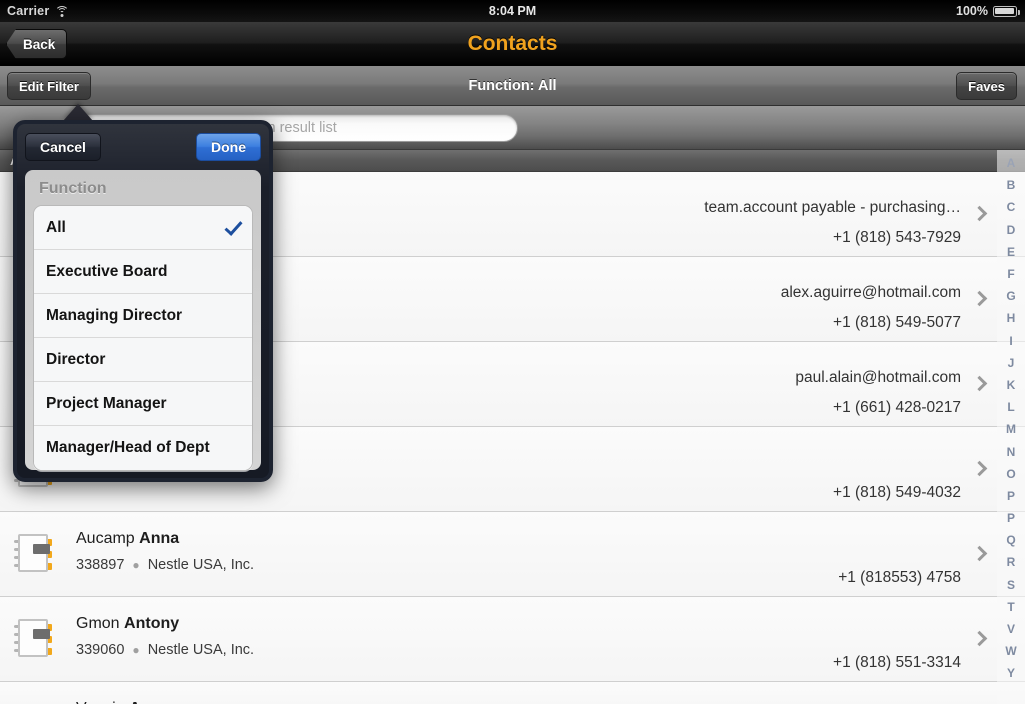 This screenshot has height=704, width=1025. What do you see at coordinates (897, 237) in the screenshot?
I see `contact-phone: +1 (818) 543-7929` at bounding box center [897, 237].